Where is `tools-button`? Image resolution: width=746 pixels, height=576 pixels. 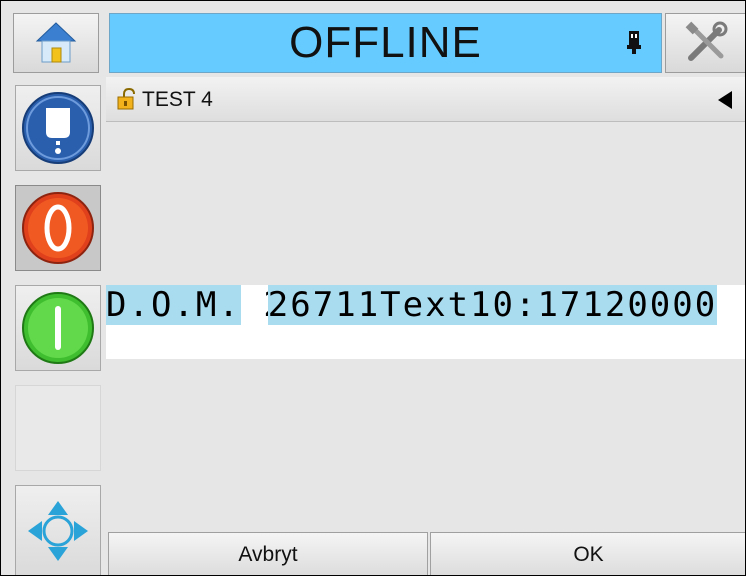 tools-button is located at coordinates (705, 43).